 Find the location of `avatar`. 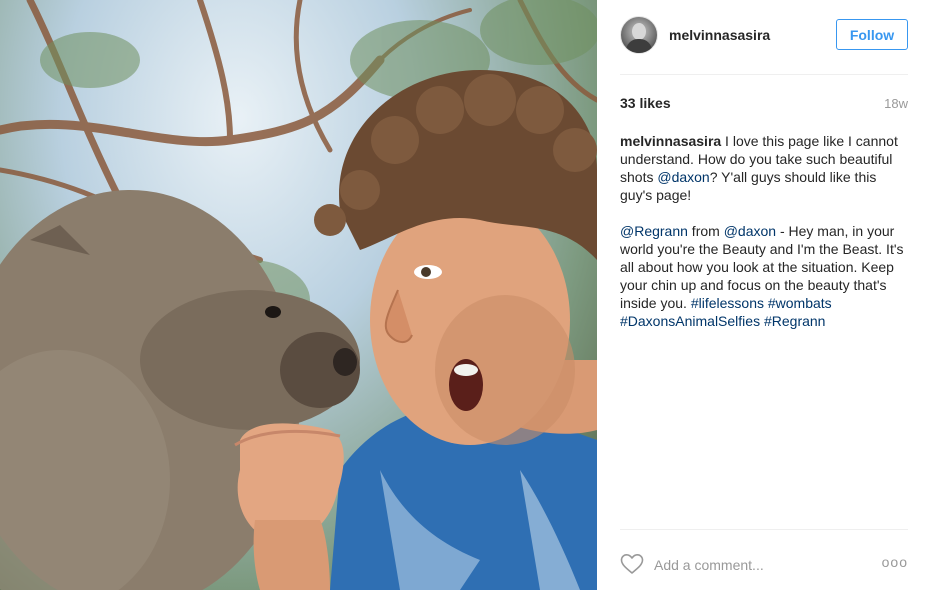

avatar is located at coordinates (639, 35).